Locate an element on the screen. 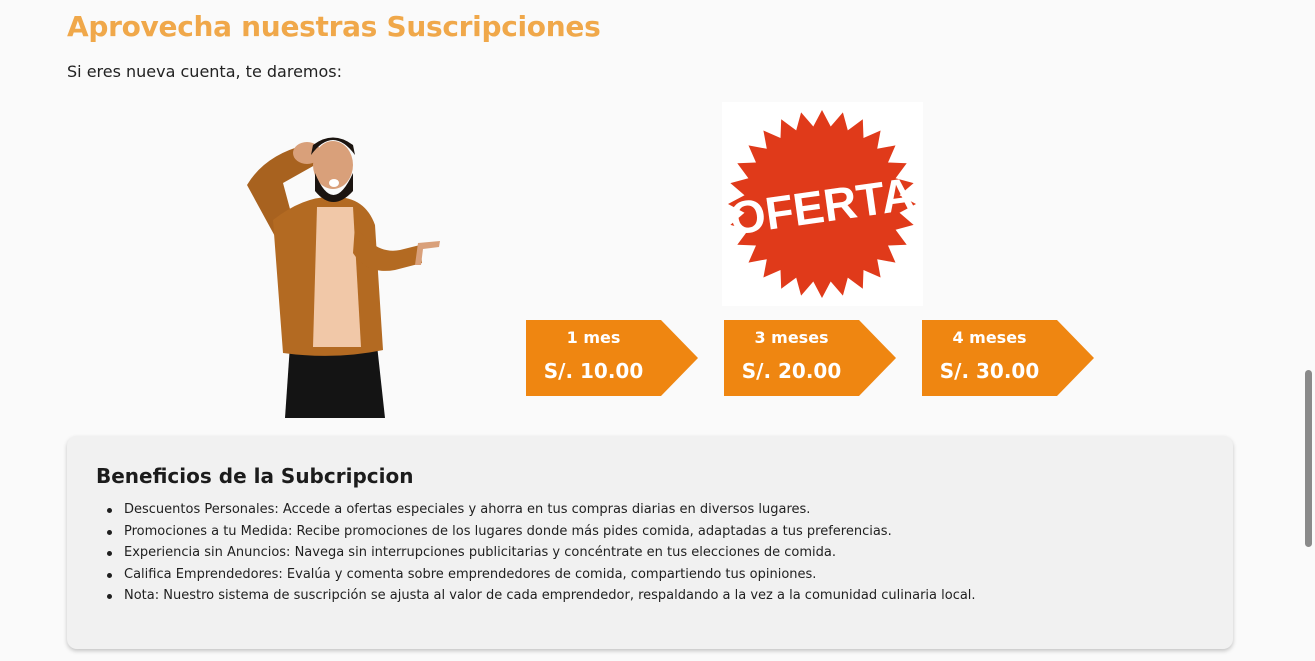 Image resolution: width=1315 pixels, height=661 pixels. vertical-scrollbar is located at coordinates (1308, 330).